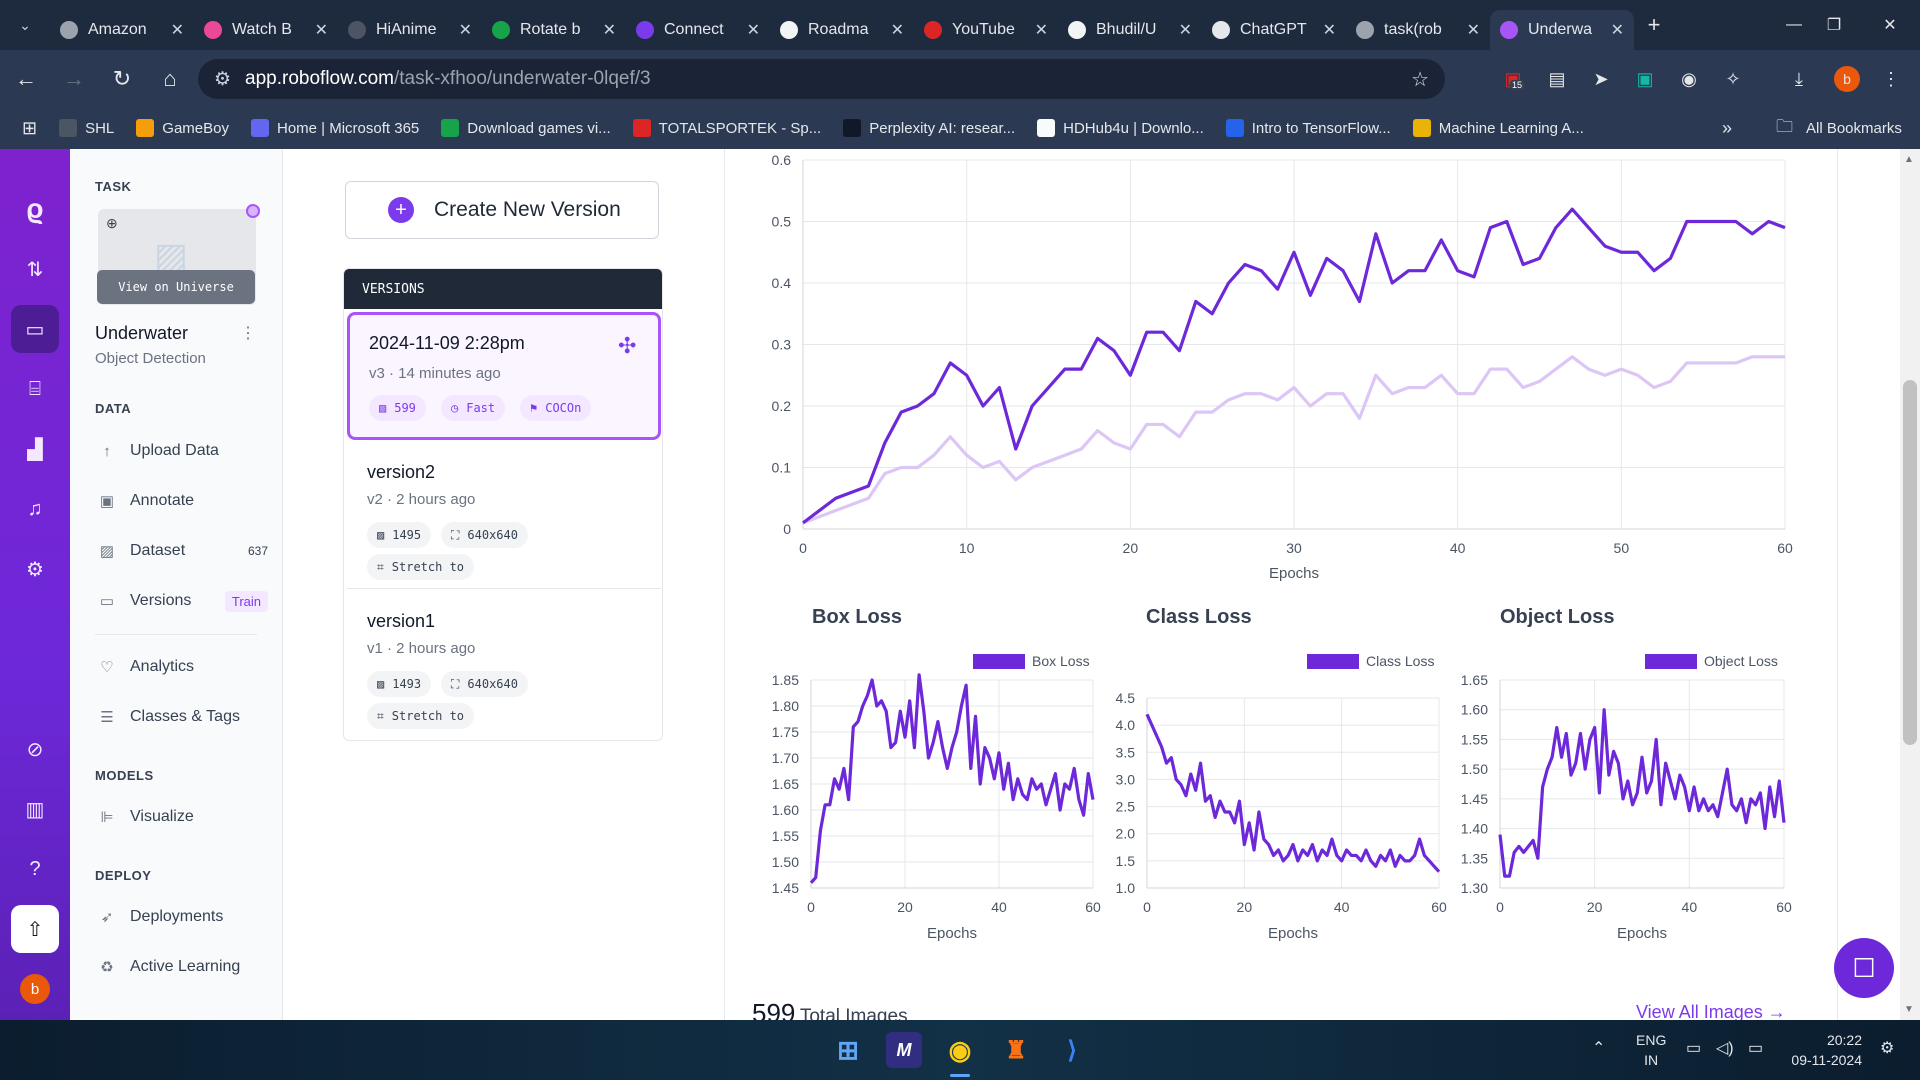 This screenshot has height=1080, width=1920. Describe the element at coordinates (698, 30) in the screenshot. I see `tab-4: Connect ✕` at that location.